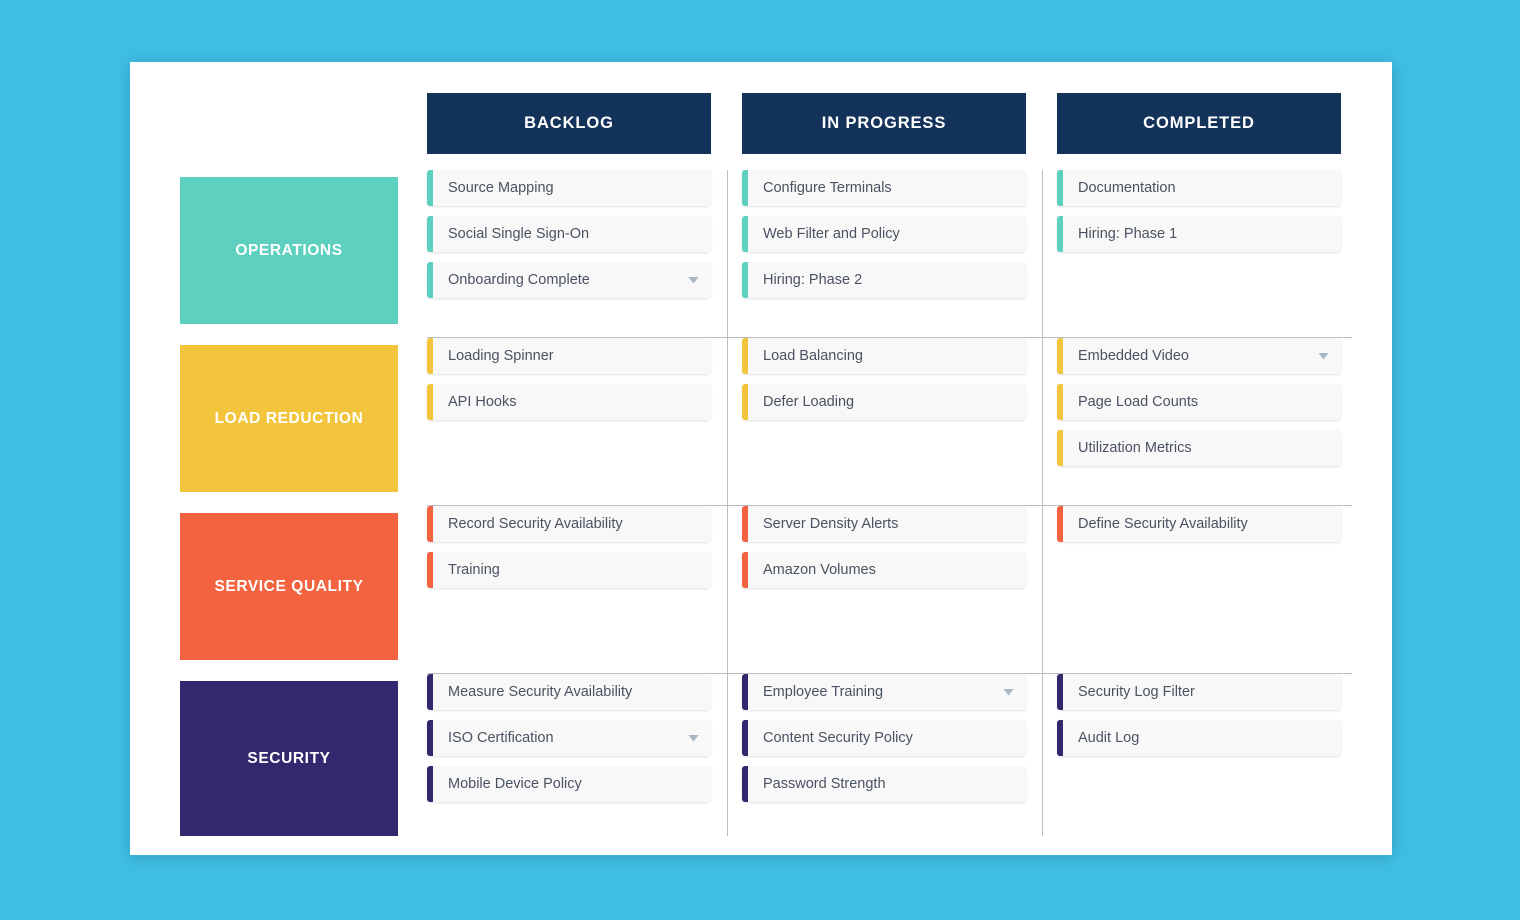 The width and height of the screenshot is (1520, 920). I want to click on swimlane-label: SERVICE QUALITY, so click(289, 586).